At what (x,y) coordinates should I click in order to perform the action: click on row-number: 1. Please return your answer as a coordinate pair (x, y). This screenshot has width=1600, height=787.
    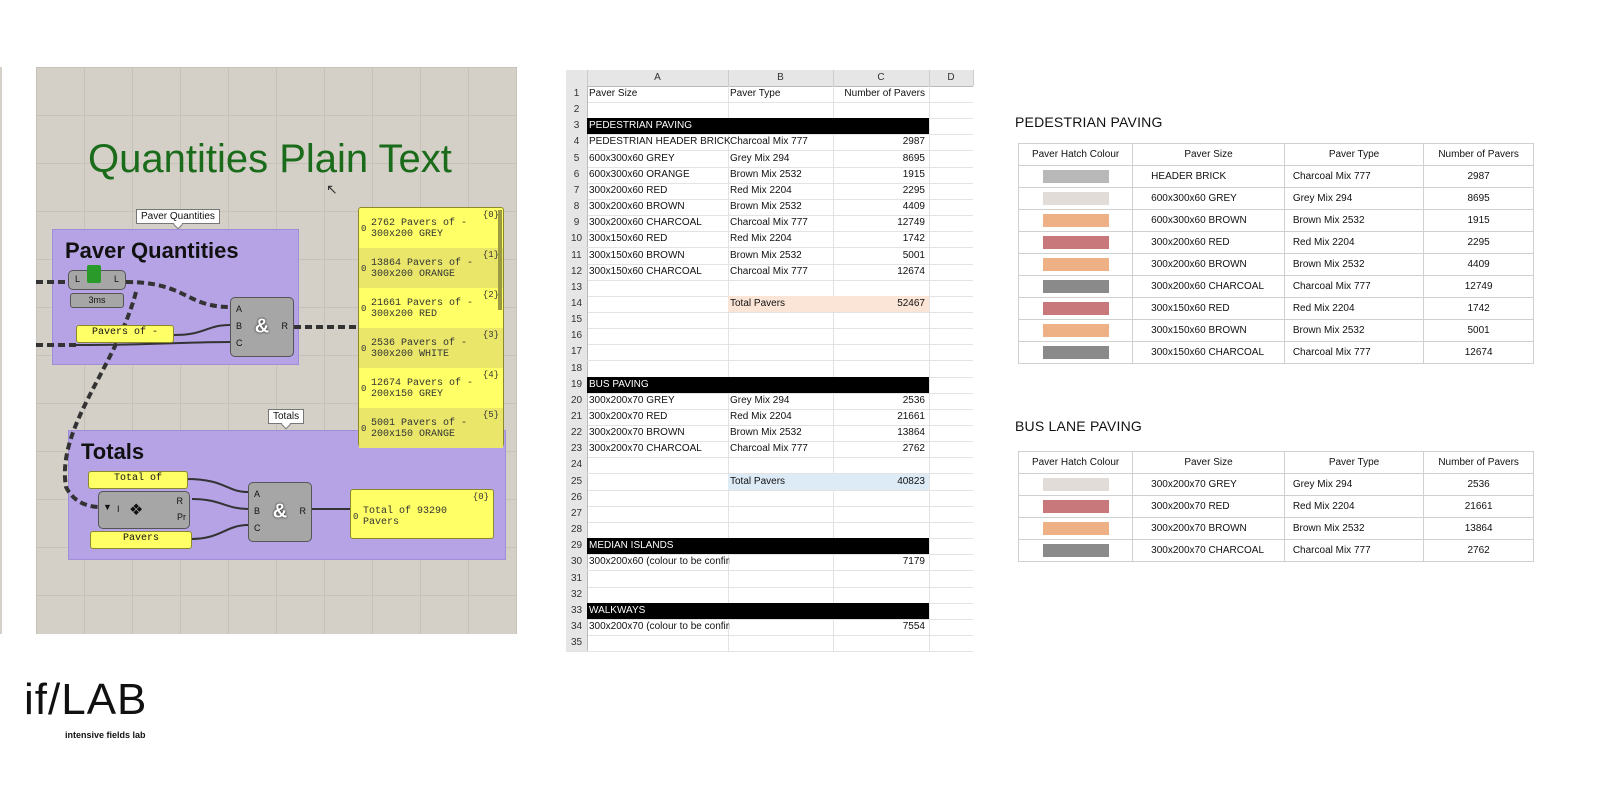
    Looking at the image, I should click on (577, 94).